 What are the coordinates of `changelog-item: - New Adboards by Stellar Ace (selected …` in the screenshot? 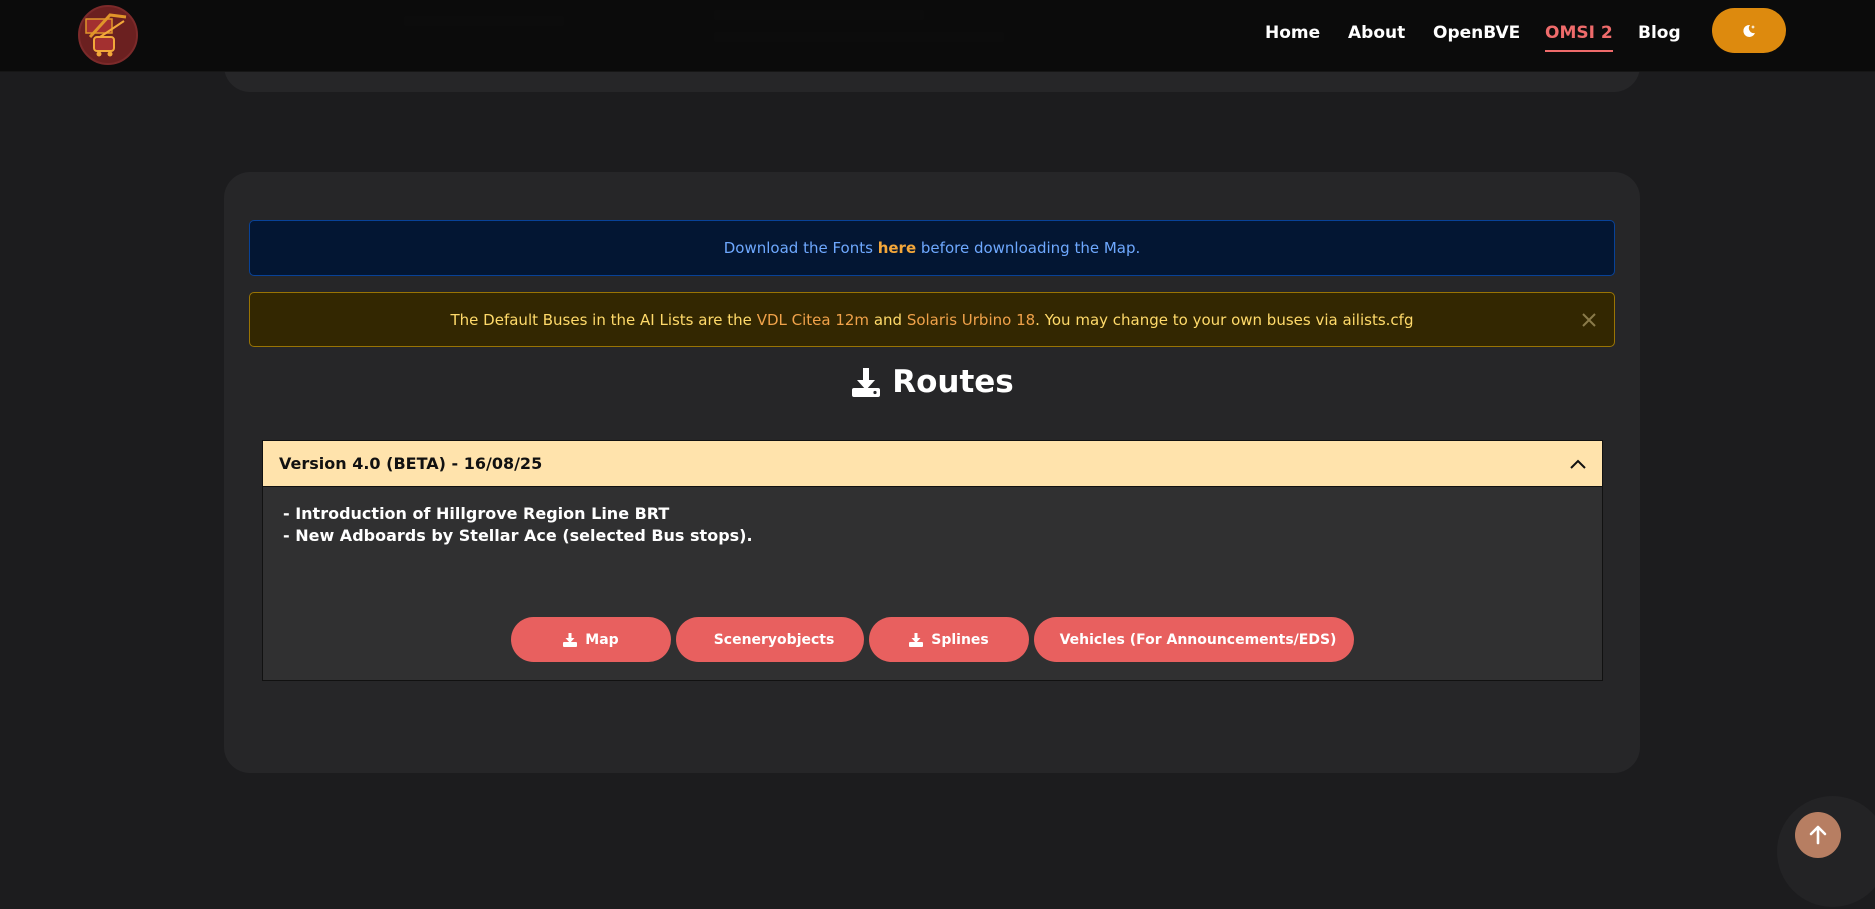 It's located at (518, 535).